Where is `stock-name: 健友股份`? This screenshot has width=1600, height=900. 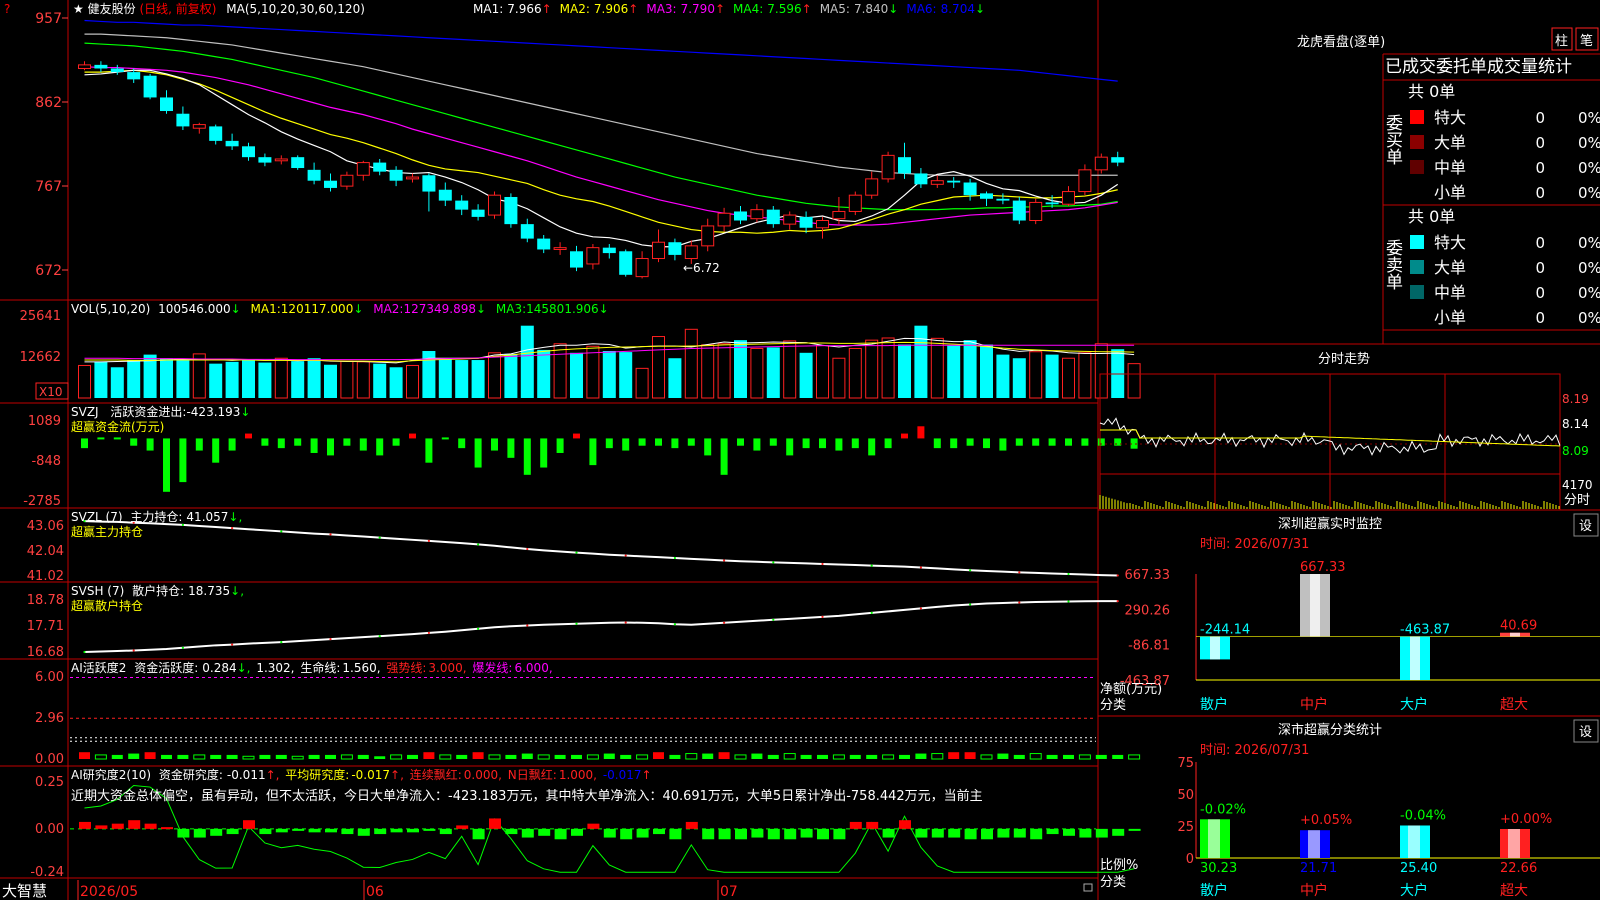
stock-name: 健友股份 is located at coordinates (112, 9).